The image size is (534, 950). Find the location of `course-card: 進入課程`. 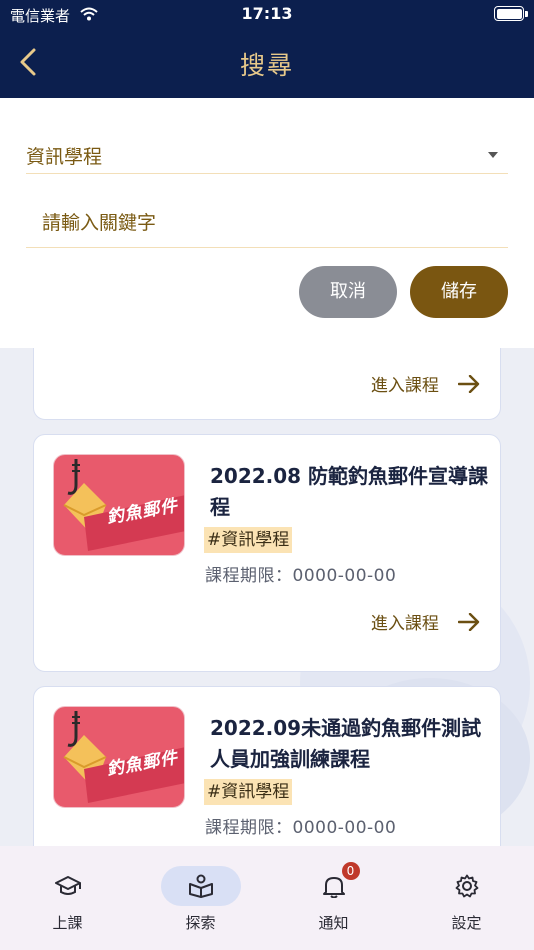

course-card: 進入課程 is located at coordinates (267, 384).